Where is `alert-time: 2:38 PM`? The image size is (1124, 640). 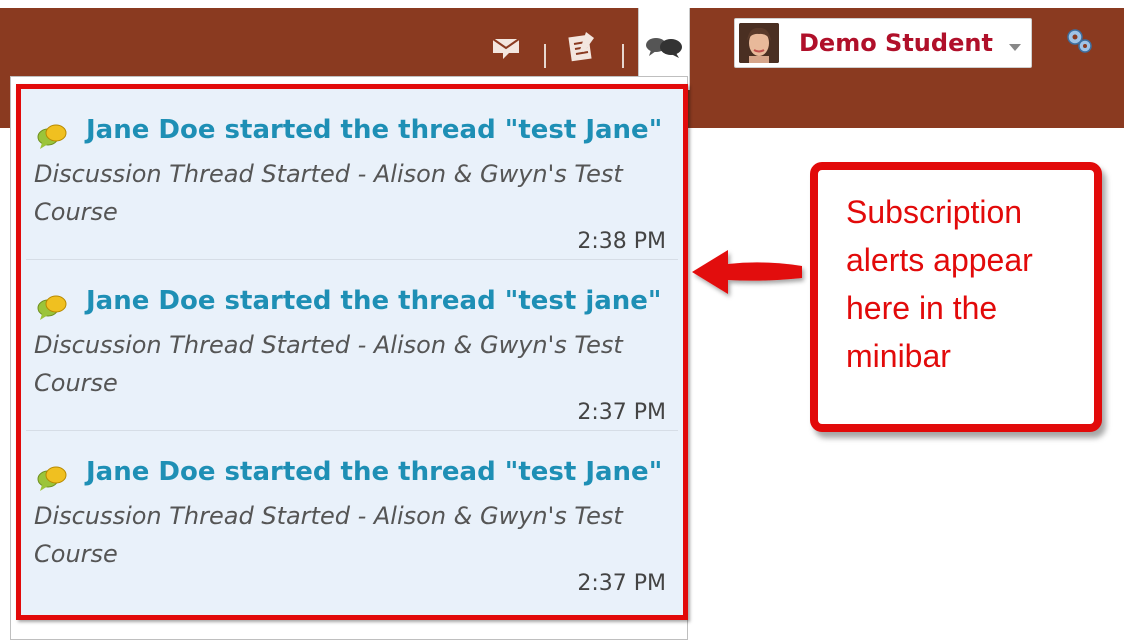 alert-time: 2:38 PM is located at coordinates (621, 241).